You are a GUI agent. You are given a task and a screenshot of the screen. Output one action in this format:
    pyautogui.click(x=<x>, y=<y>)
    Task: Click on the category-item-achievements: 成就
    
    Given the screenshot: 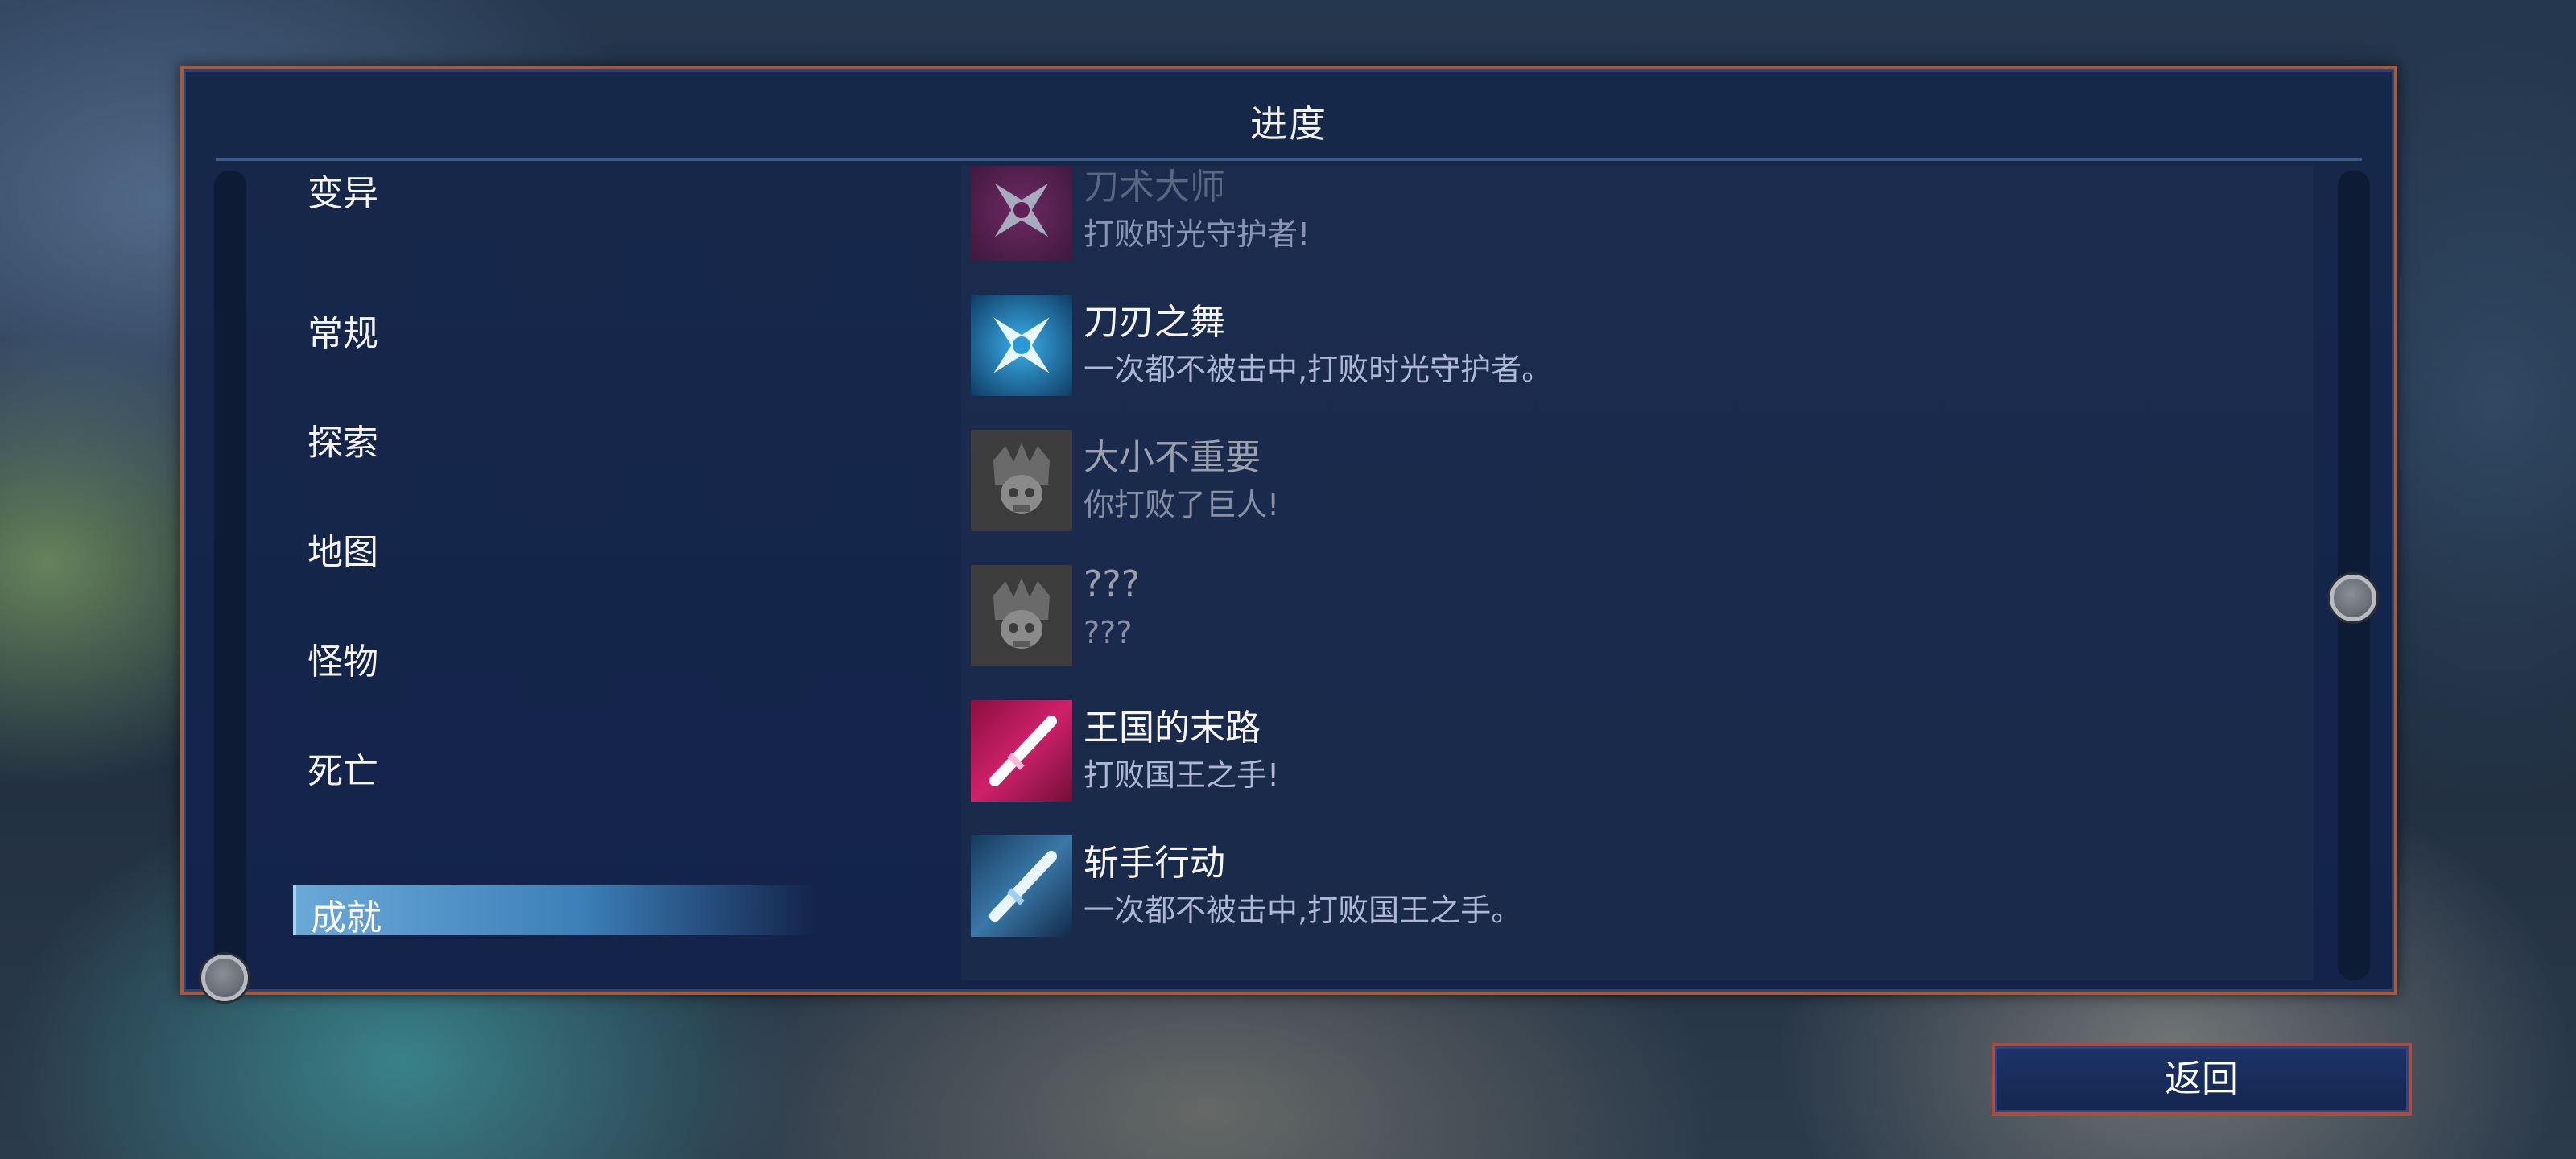 What is the action you would take?
    pyautogui.click(x=554, y=911)
    